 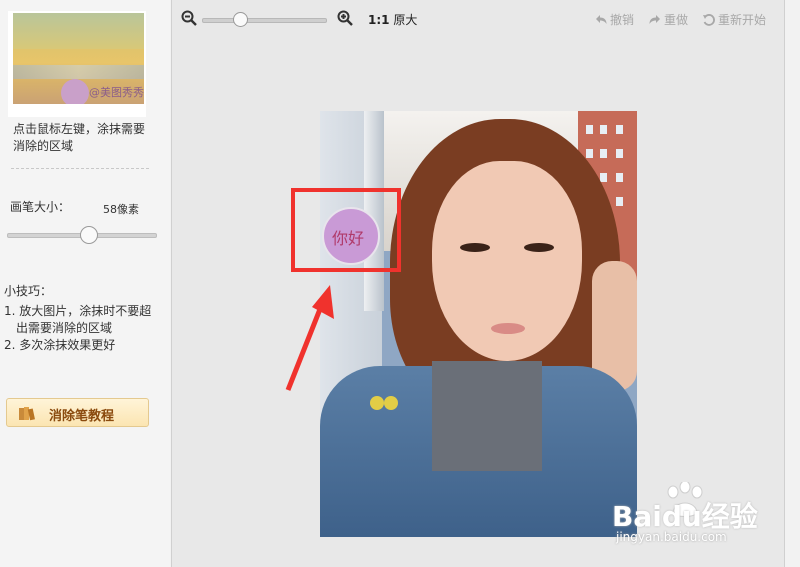 I want to click on zoom-out-icon, so click(x=189, y=18).